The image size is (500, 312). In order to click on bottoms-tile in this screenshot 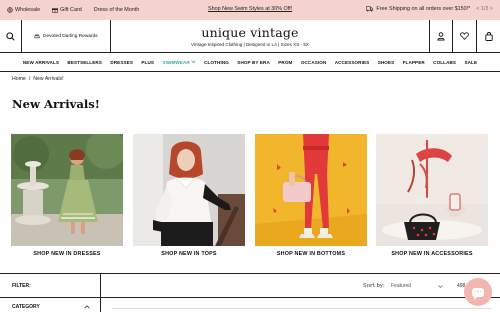, I will do `click(311, 190)`.